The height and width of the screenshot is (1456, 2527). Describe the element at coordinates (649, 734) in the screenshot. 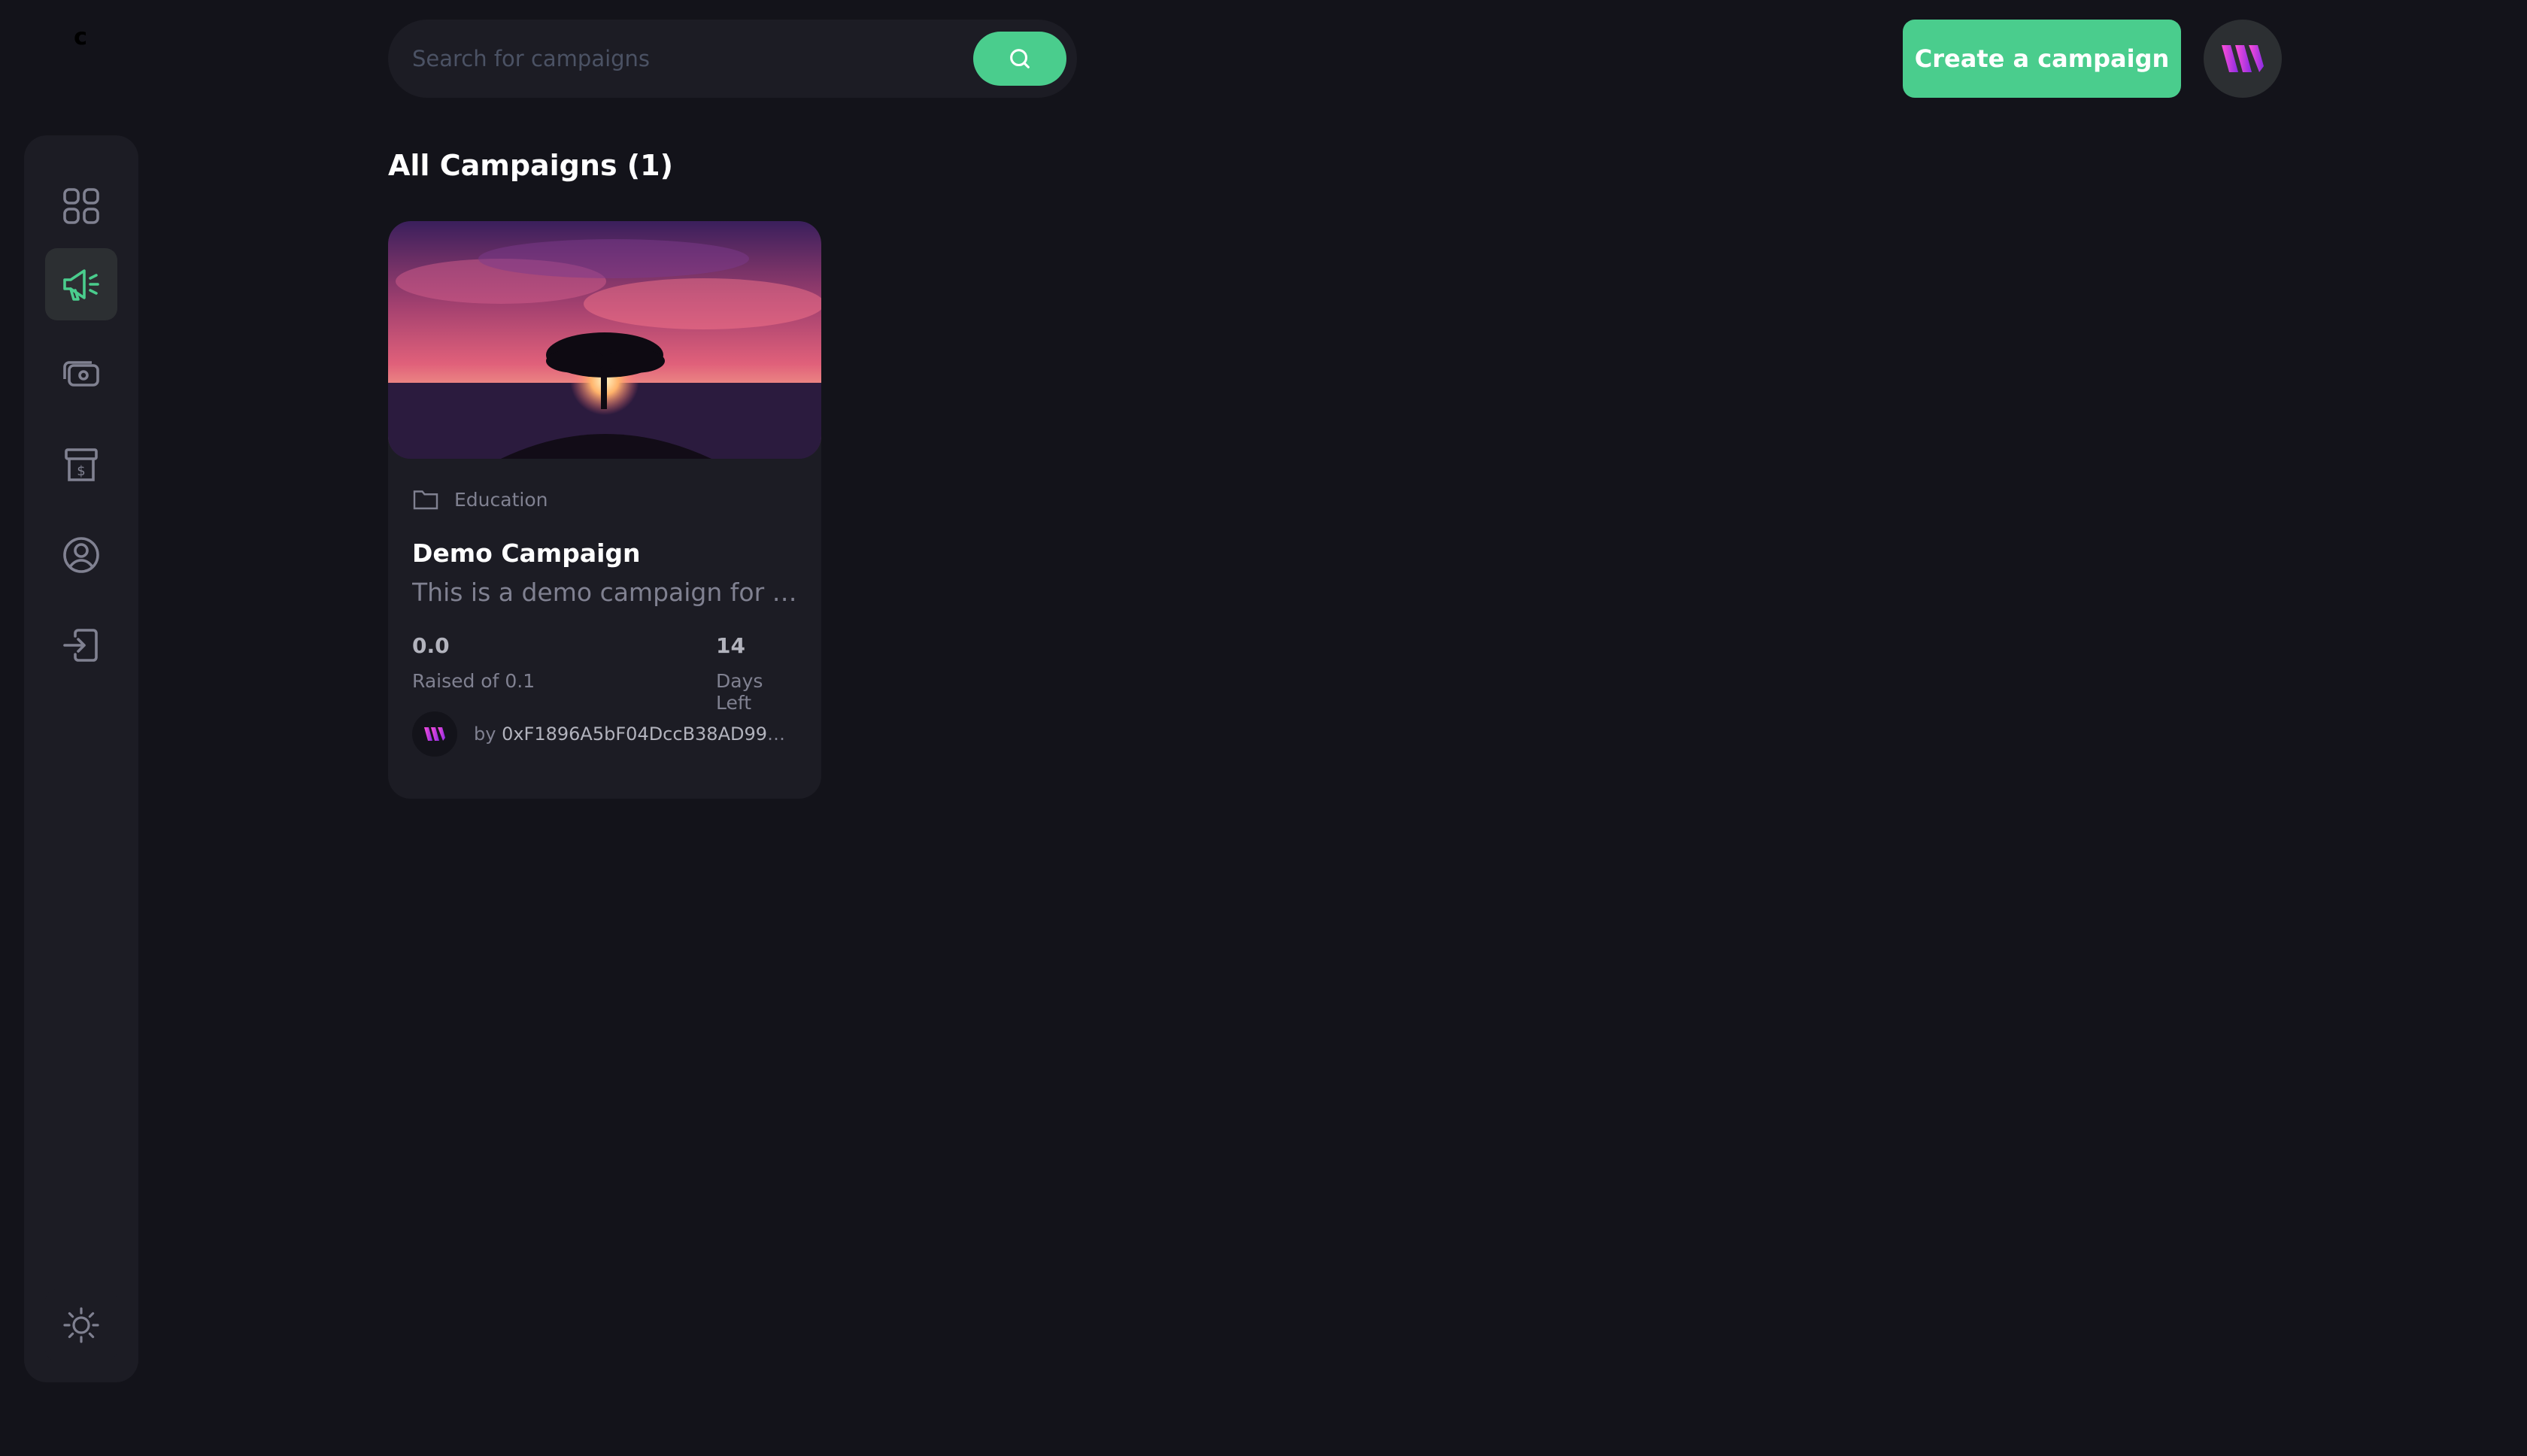

I see `owner-address-value: 0xF1896A5bF04DccB38AD99C90e1` at that location.